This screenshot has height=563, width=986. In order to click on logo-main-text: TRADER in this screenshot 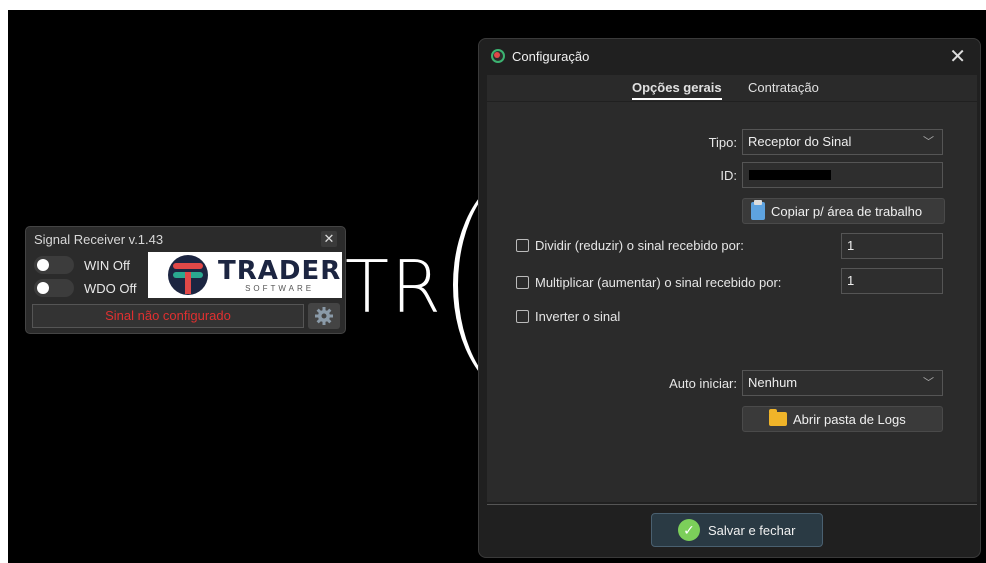, I will do `click(280, 270)`.